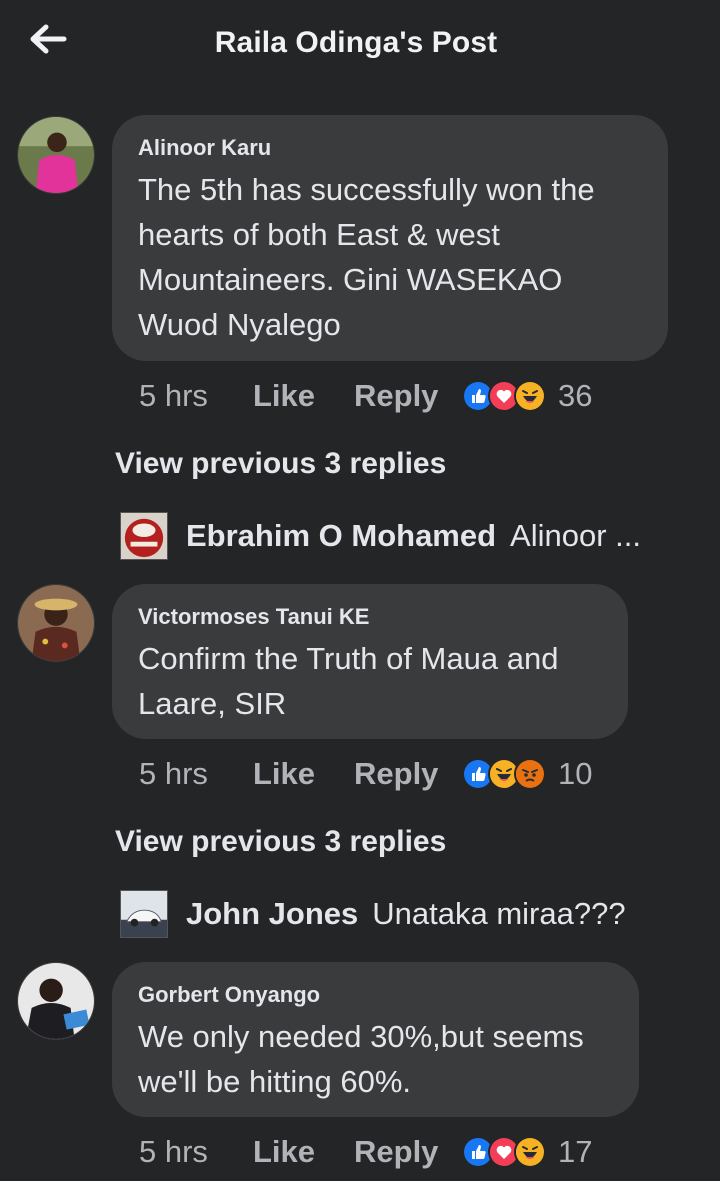 This screenshot has width=720, height=1181. I want to click on comment-author: Gorbert Onyango, so click(374, 995).